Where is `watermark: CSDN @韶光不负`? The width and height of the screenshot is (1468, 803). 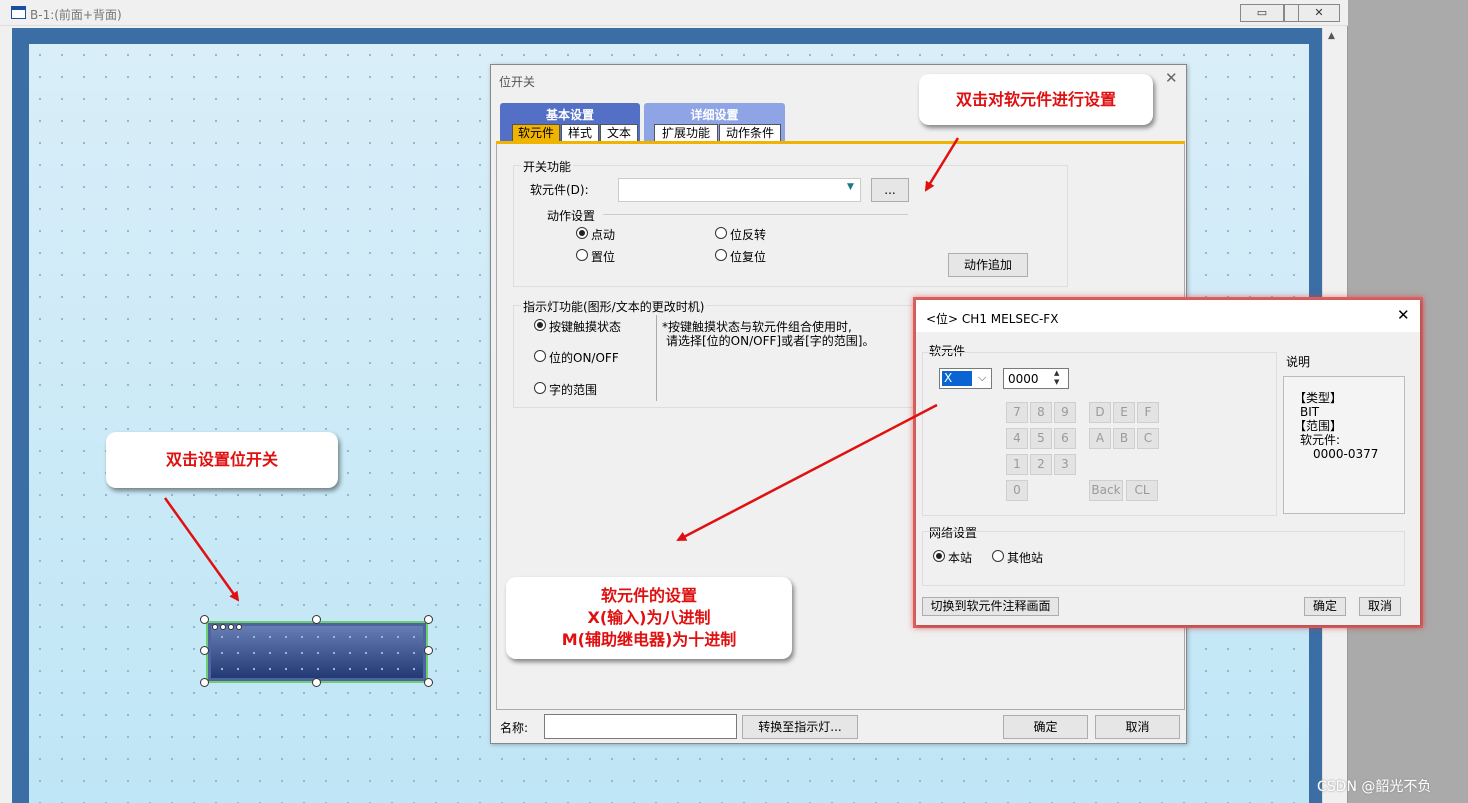
watermark: CSDN @韶光不负 is located at coordinates (1374, 787).